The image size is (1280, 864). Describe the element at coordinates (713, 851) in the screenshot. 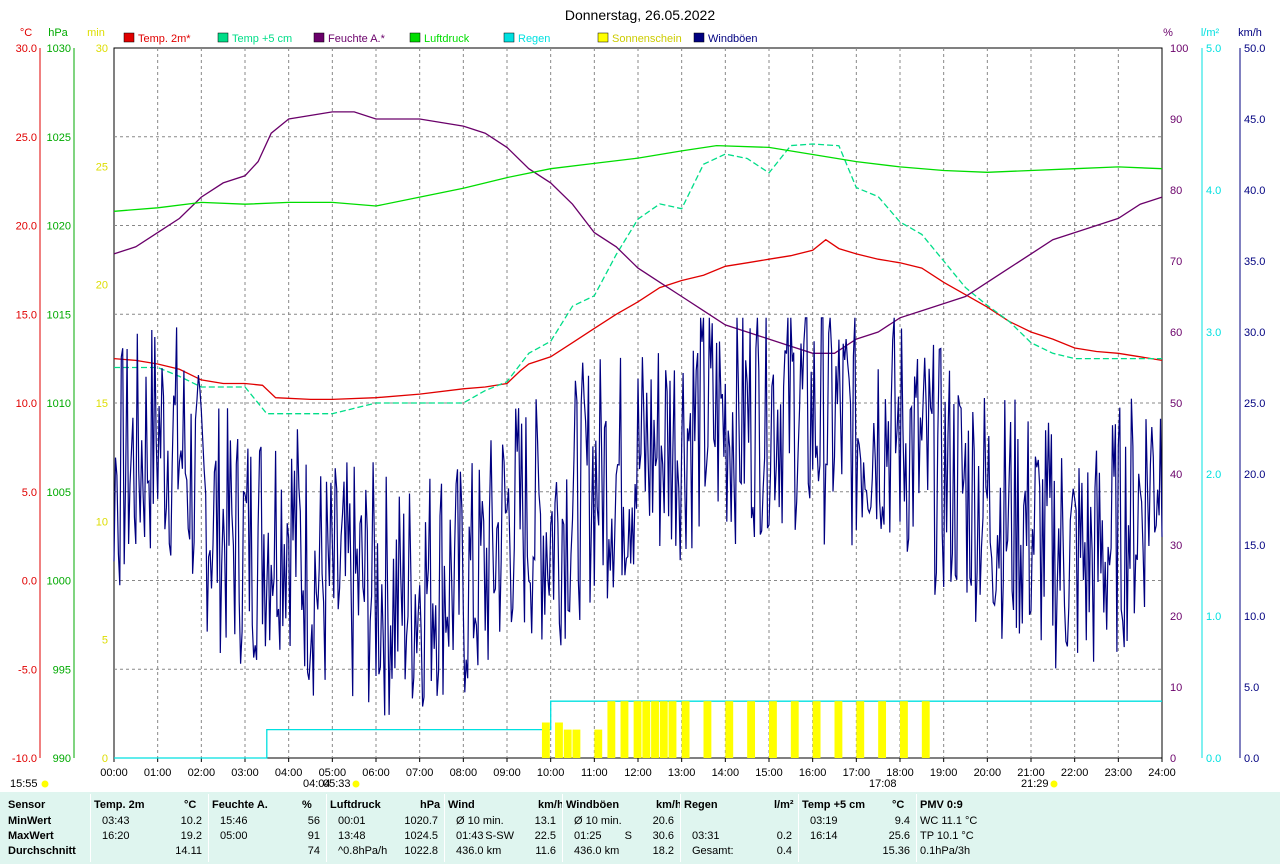

I see `stat-time: Gesamt:` at that location.